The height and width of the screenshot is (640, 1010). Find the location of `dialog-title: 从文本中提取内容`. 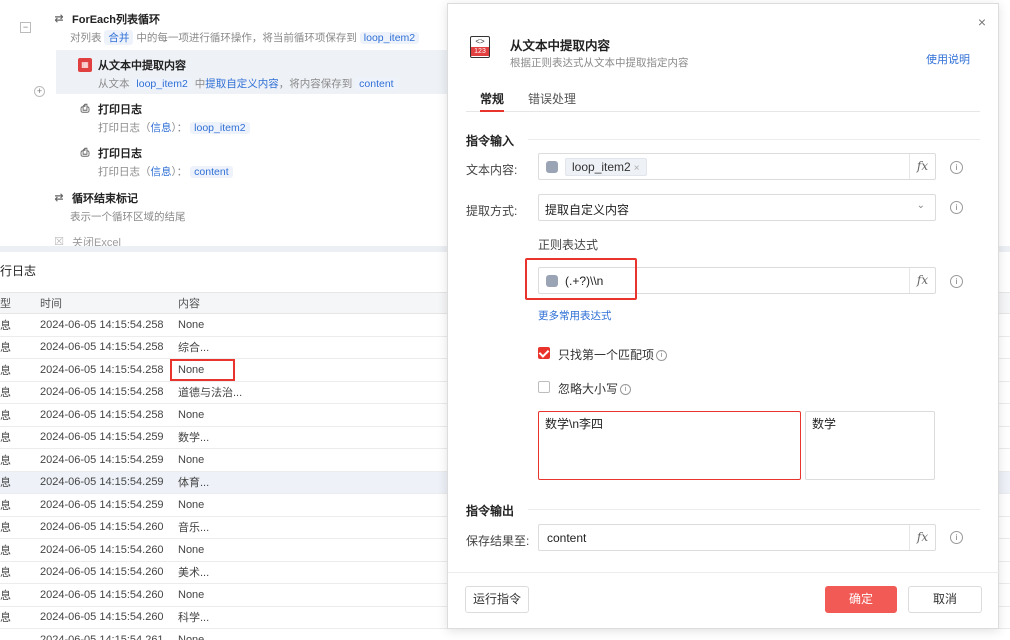

dialog-title: 从文本中提取内容 is located at coordinates (560, 46).